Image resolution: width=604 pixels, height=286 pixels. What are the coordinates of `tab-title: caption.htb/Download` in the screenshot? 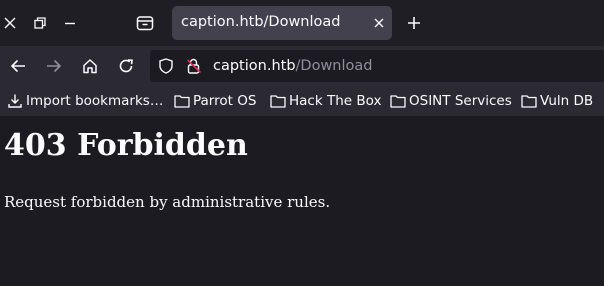 It's located at (261, 22).